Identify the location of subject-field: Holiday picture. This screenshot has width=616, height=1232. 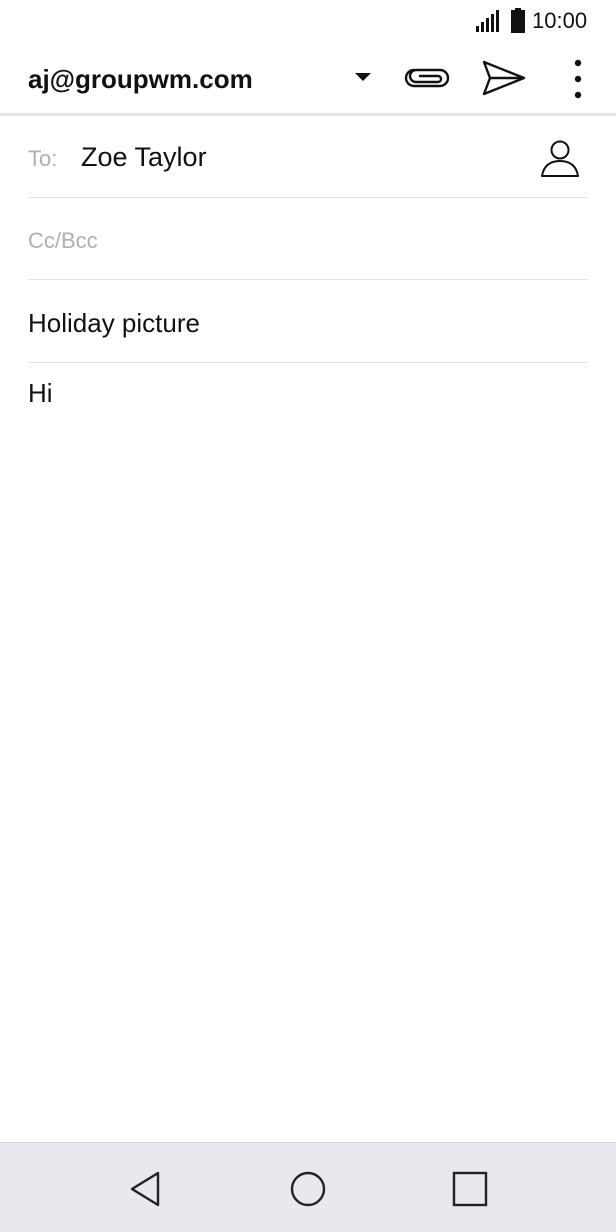
(308, 321).